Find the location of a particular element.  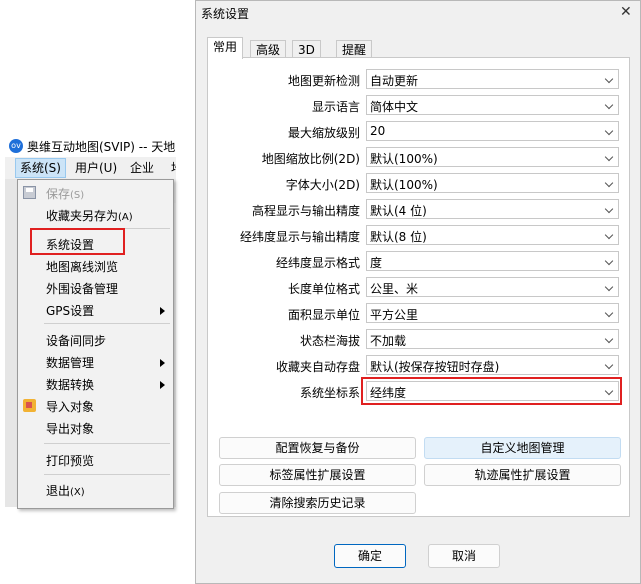

close-icon: ✕ is located at coordinates (626, 12).